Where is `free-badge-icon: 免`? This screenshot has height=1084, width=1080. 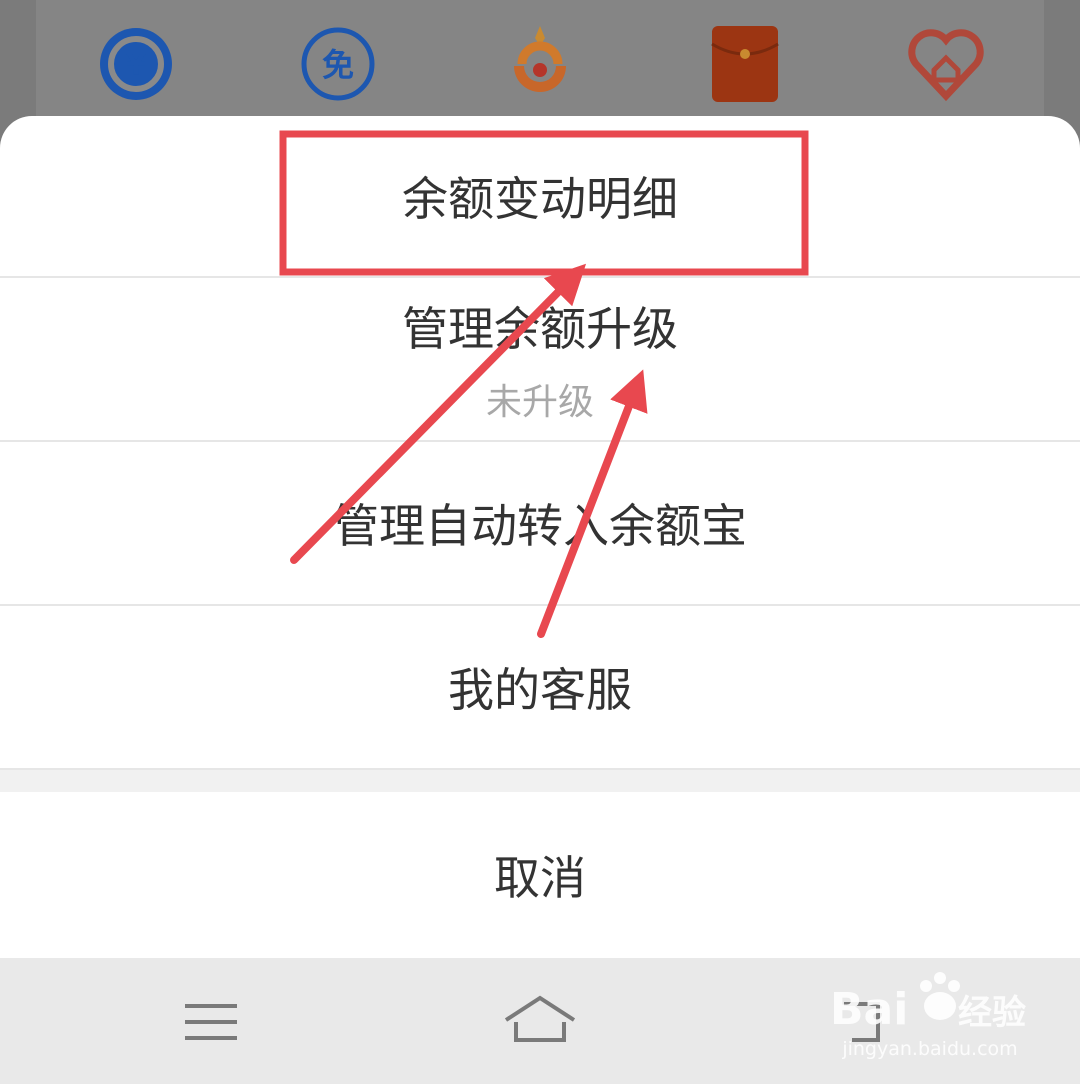 free-badge-icon: 免 is located at coordinates (338, 64).